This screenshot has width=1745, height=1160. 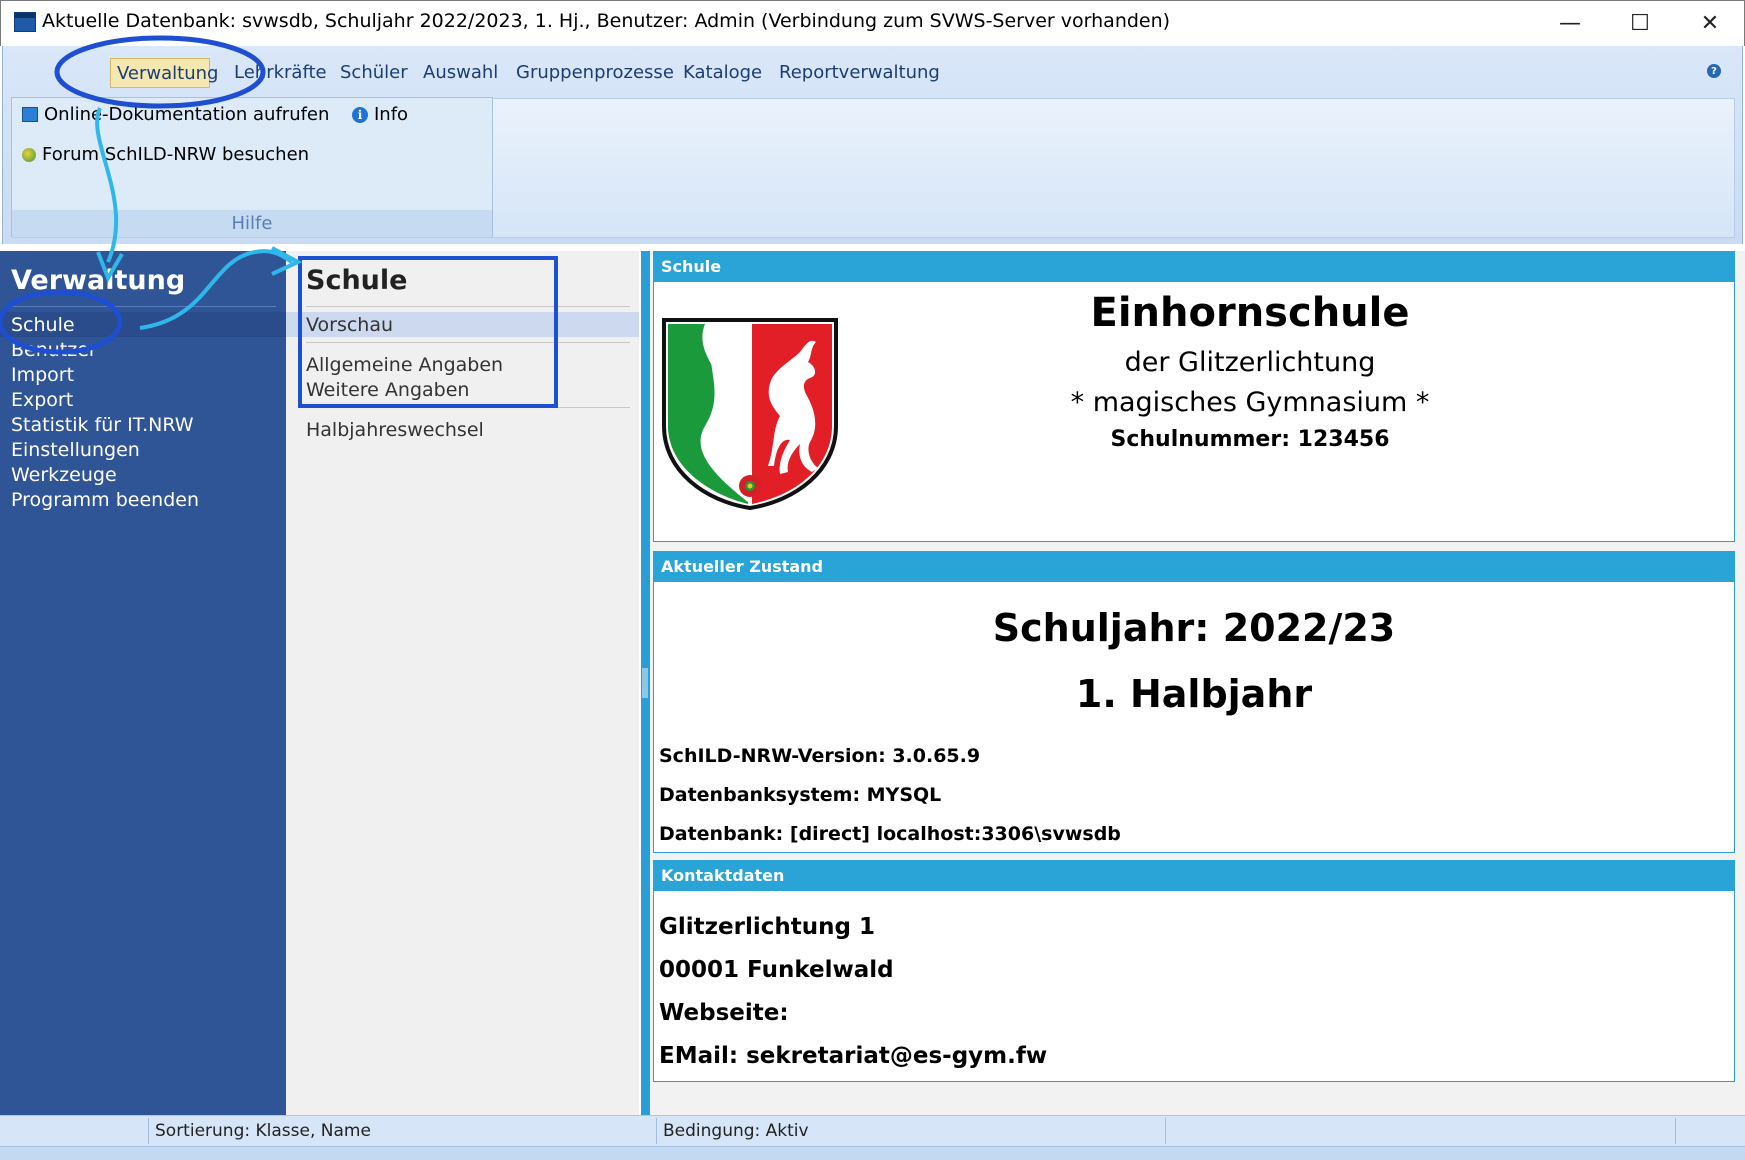 I want to click on schoolyear-text: Schuljahr: 2022/23, so click(x=1194, y=628).